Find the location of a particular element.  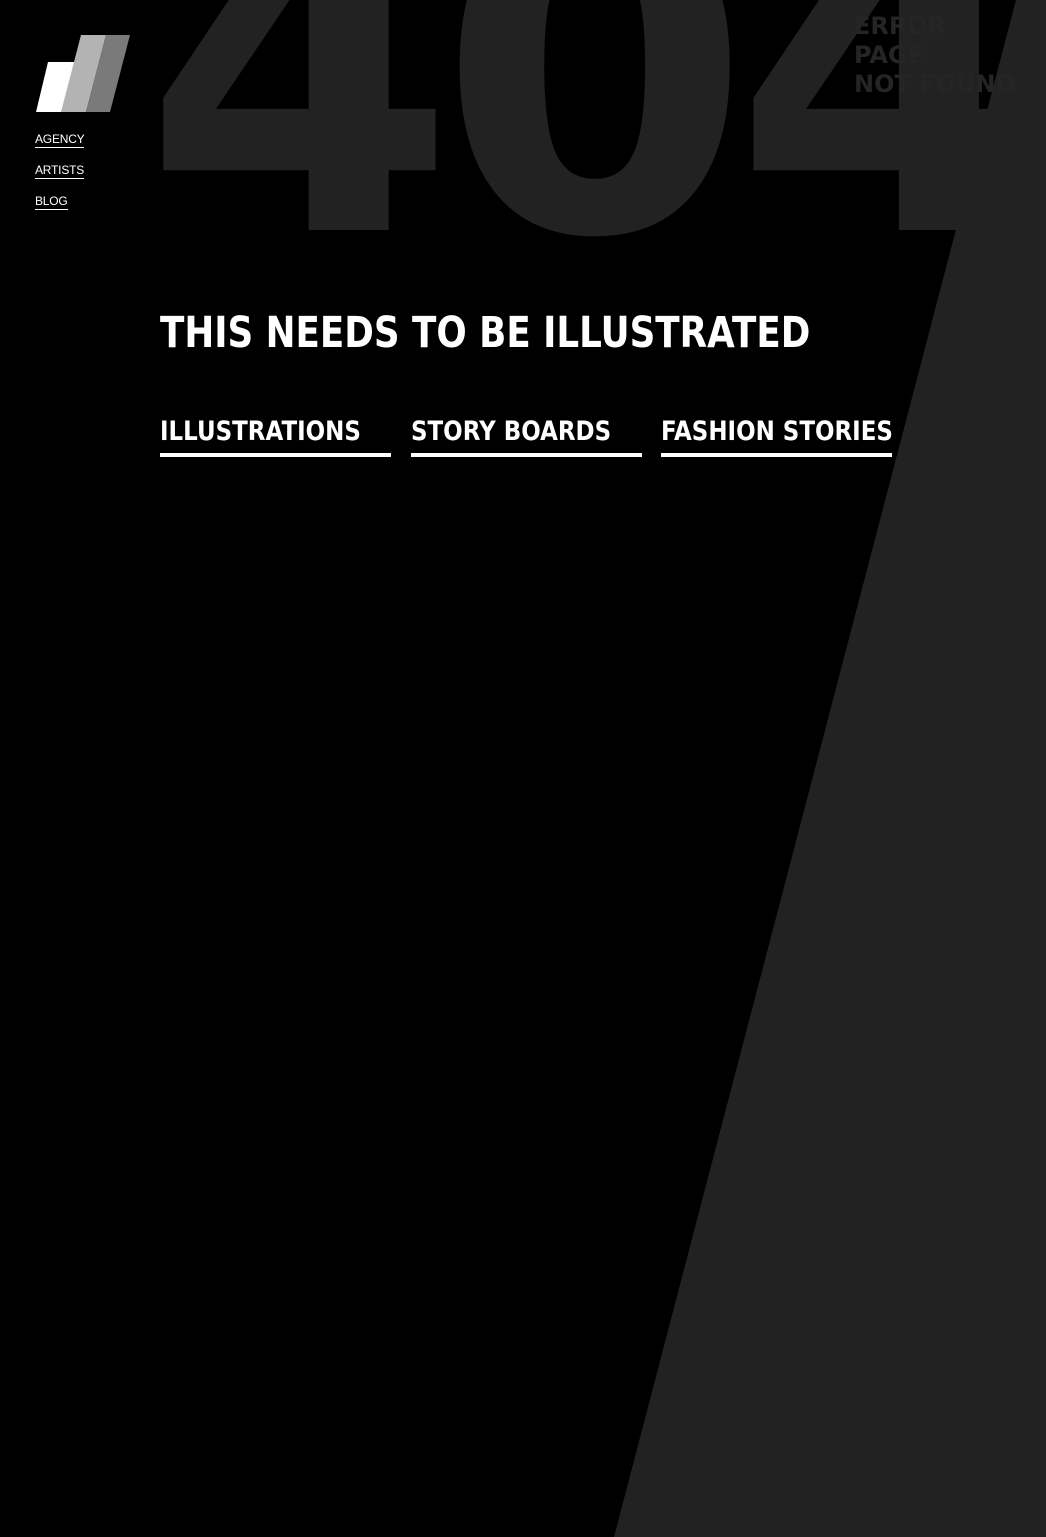

nav-item-agency: AGENCY is located at coordinates (60, 145).